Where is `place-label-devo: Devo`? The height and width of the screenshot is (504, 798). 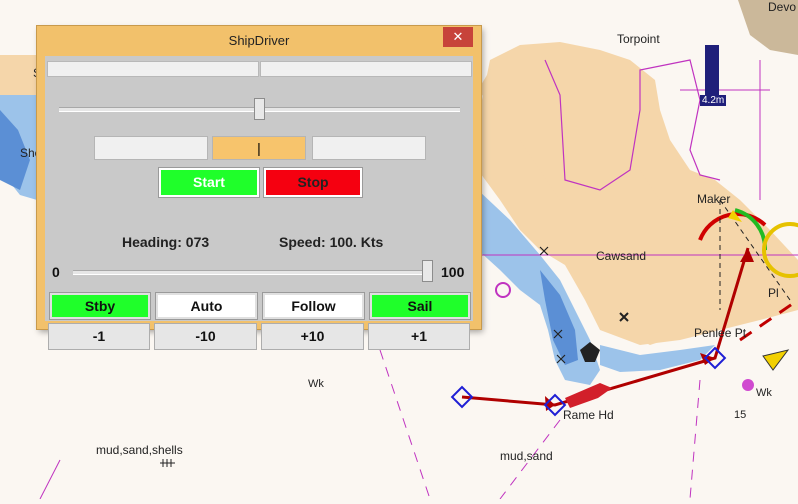
place-label-devo: Devo is located at coordinates (782, 7).